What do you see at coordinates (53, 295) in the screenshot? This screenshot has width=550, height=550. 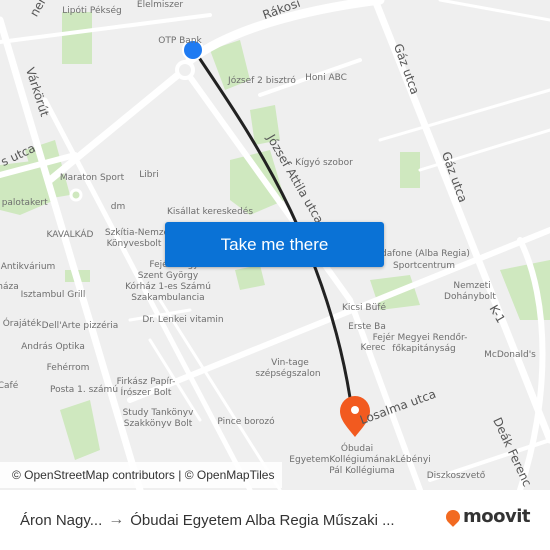 I see `poi-label: Isztambul Grill` at bounding box center [53, 295].